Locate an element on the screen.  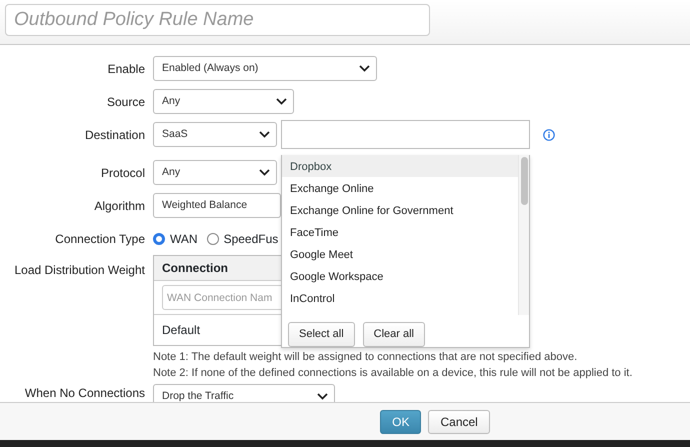
field-label: Algorithm is located at coordinates (119, 206).